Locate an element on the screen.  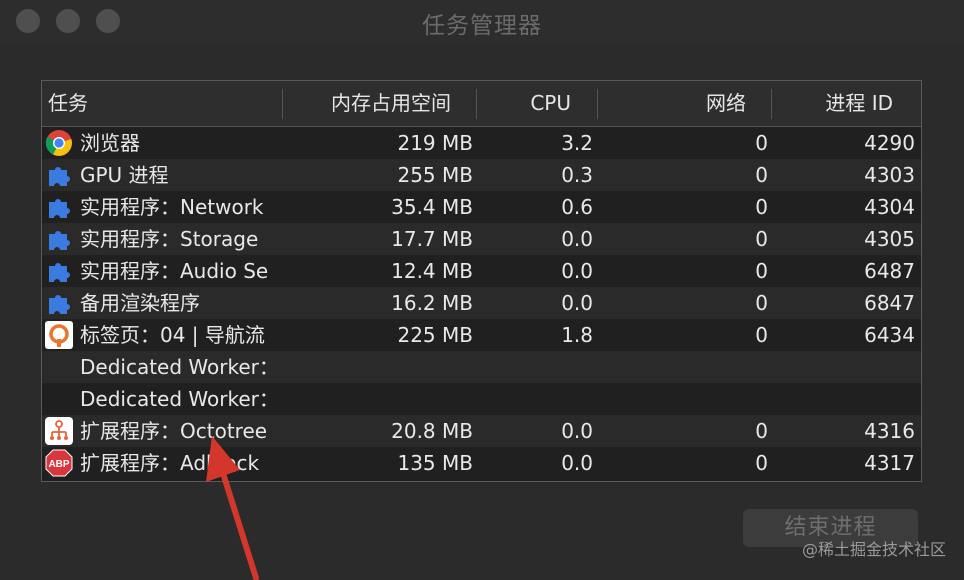
memory-value: 35.4 MB is located at coordinates (432, 207).